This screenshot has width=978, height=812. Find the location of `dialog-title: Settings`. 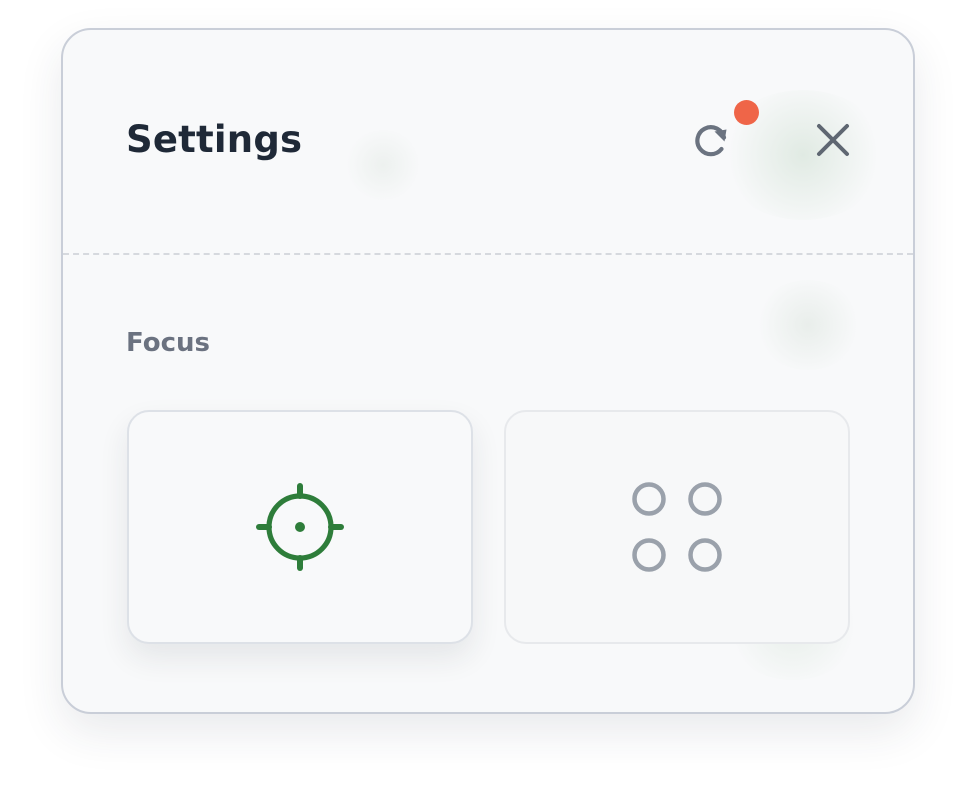

dialog-title: Settings is located at coordinates (214, 139).